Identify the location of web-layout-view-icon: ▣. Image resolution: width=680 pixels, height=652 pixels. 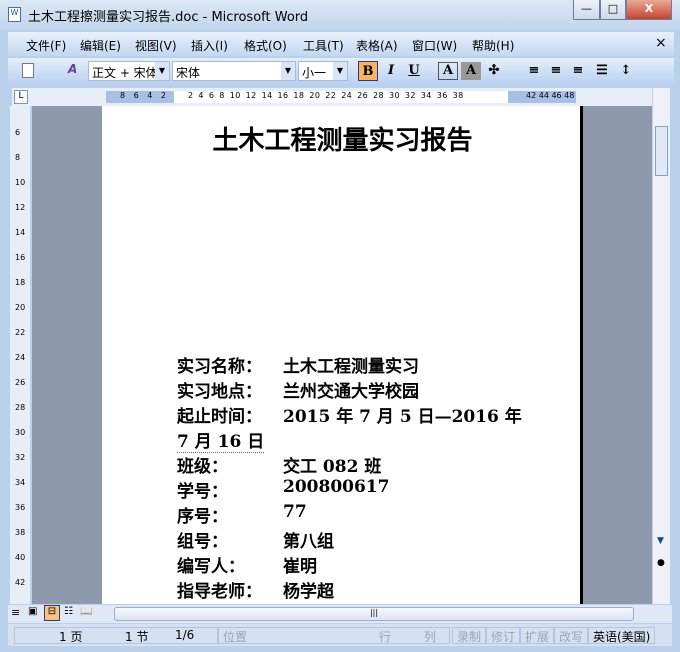
(32, 611).